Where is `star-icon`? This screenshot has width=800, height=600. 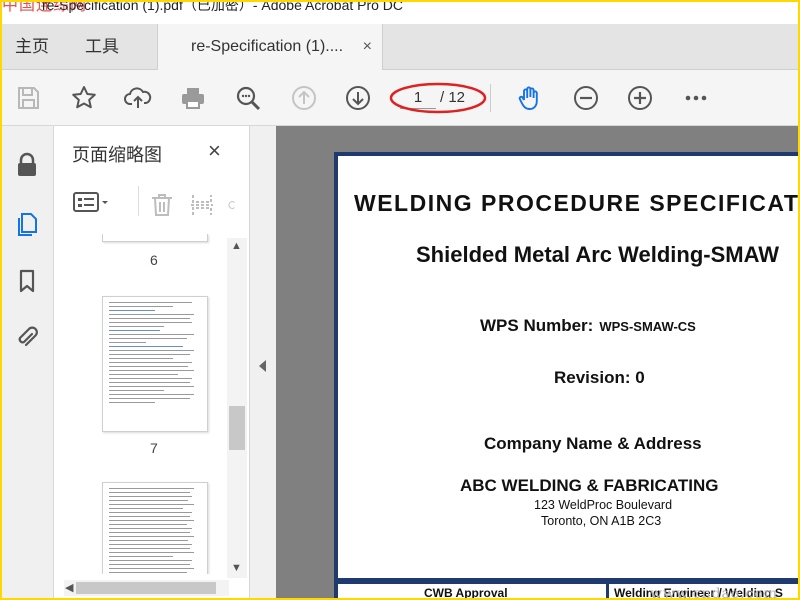 star-icon is located at coordinates (84, 98).